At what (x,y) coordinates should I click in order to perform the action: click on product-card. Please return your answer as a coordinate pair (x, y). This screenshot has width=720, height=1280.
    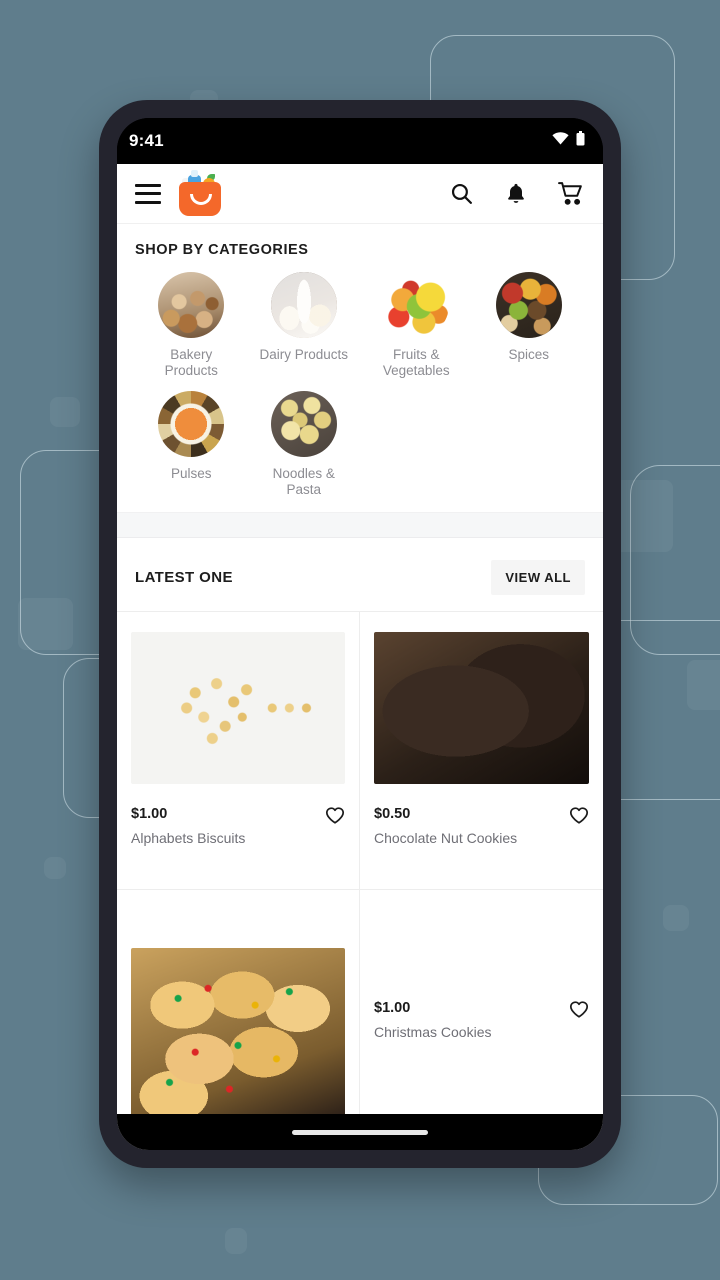
    Looking at the image, I should click on (238, 1001).